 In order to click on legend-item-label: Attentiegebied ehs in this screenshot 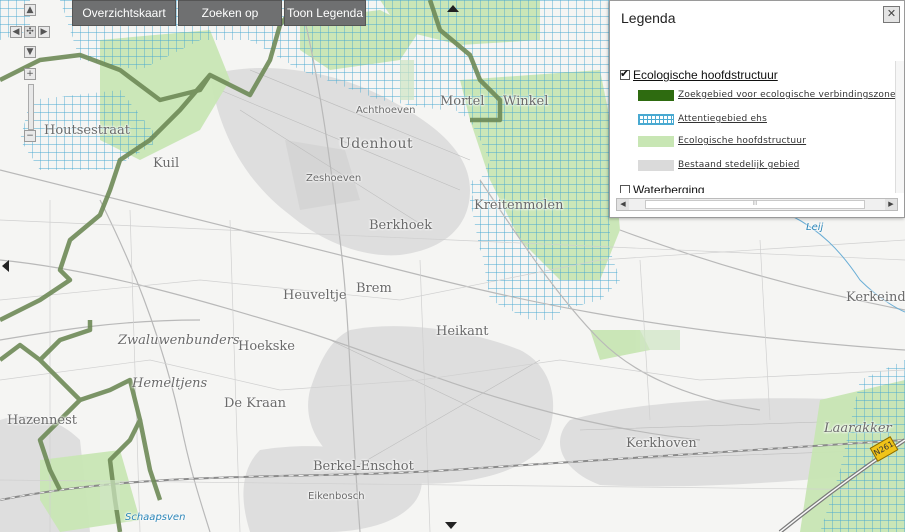, I will do `click(722, 119)`.